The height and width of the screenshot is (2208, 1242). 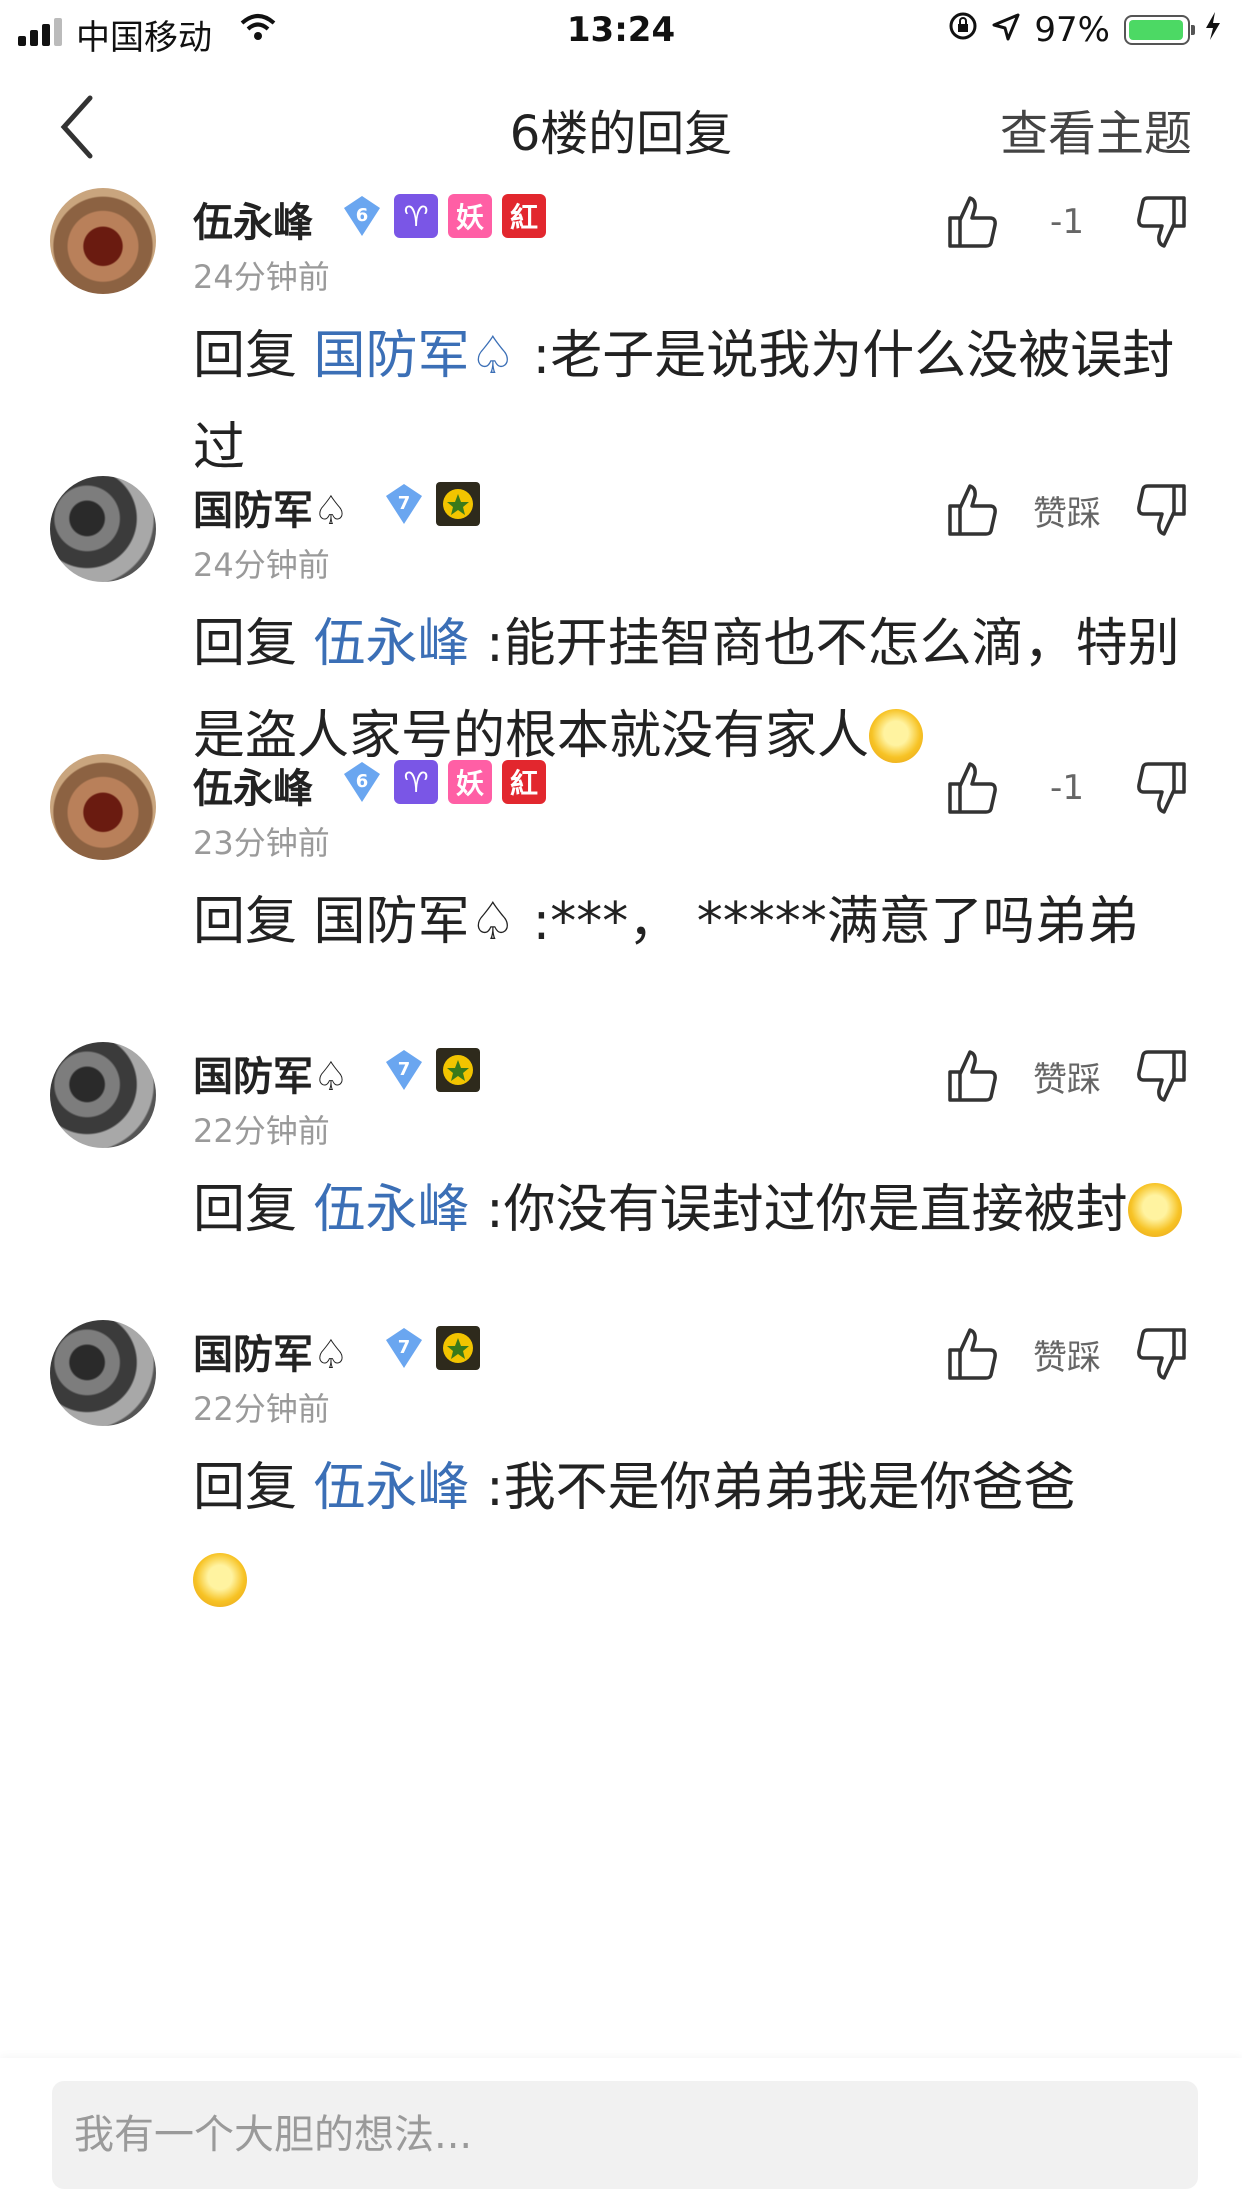 What do you see at coordinates (621, 126) in the screenshot?
I see `nav-bar: 6楼的回复 查看主题` at bounding box center [621, 126].